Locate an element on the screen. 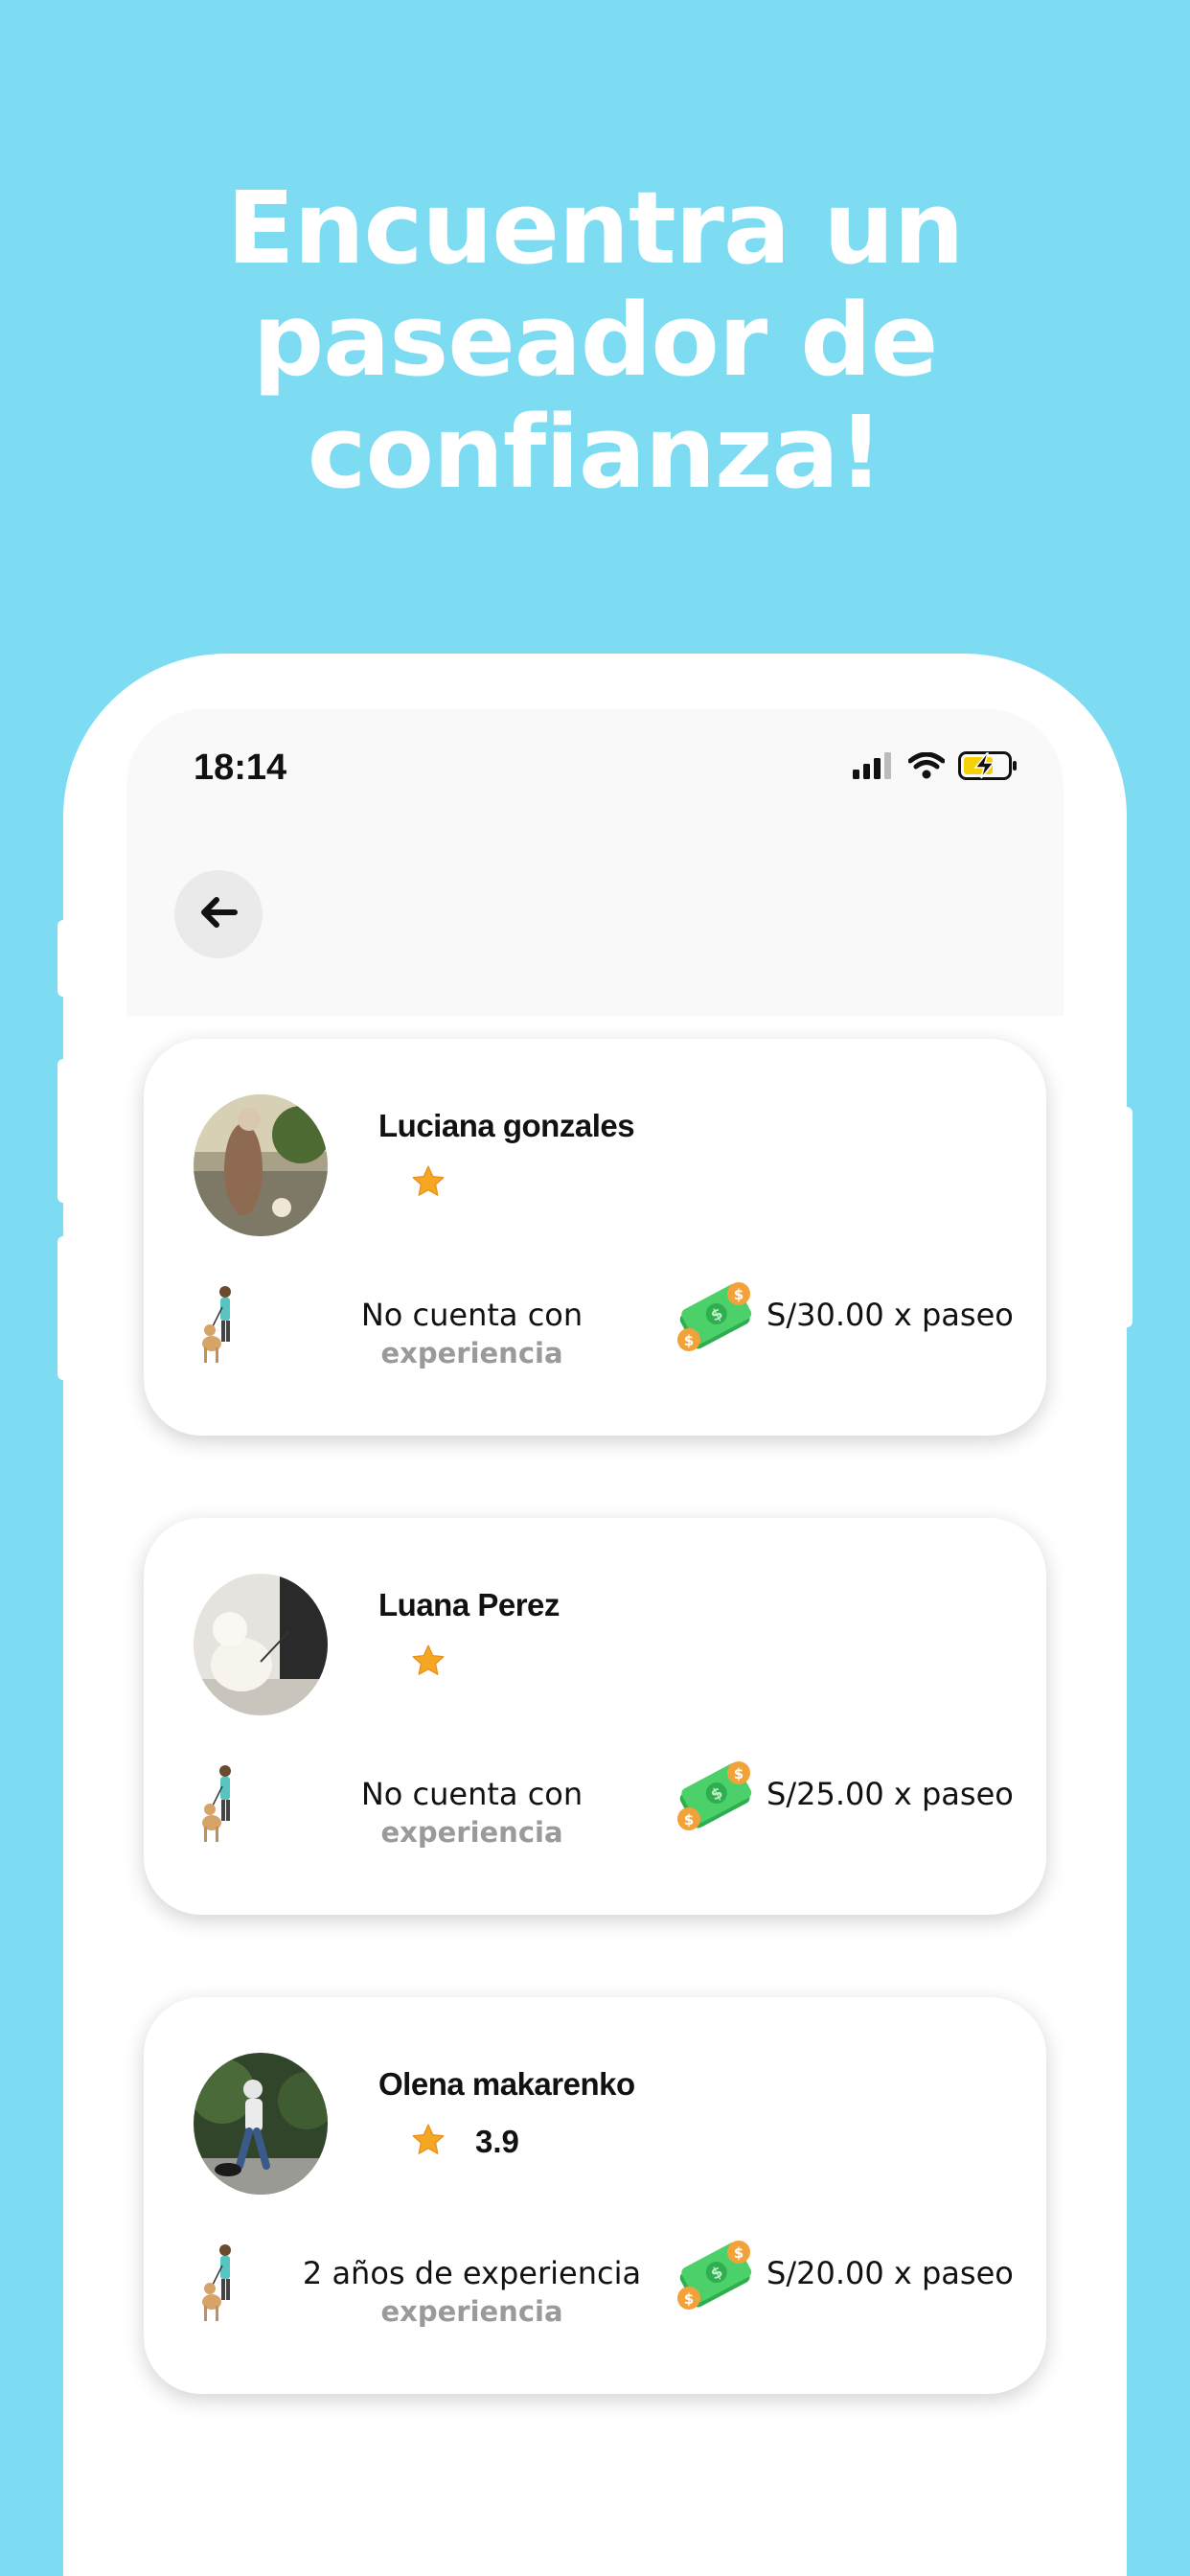  wifi-icon is located at coordinates (927, 767).